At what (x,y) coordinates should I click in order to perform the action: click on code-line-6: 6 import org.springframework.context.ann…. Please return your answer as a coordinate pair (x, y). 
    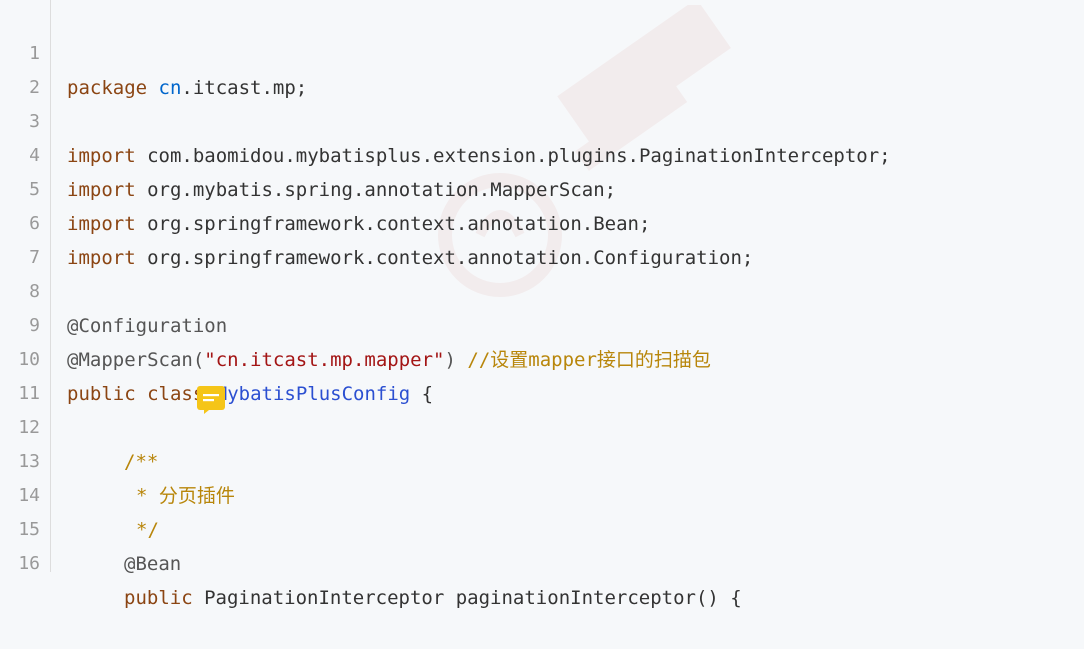
    Looking at the image, I should click on (542, 221).